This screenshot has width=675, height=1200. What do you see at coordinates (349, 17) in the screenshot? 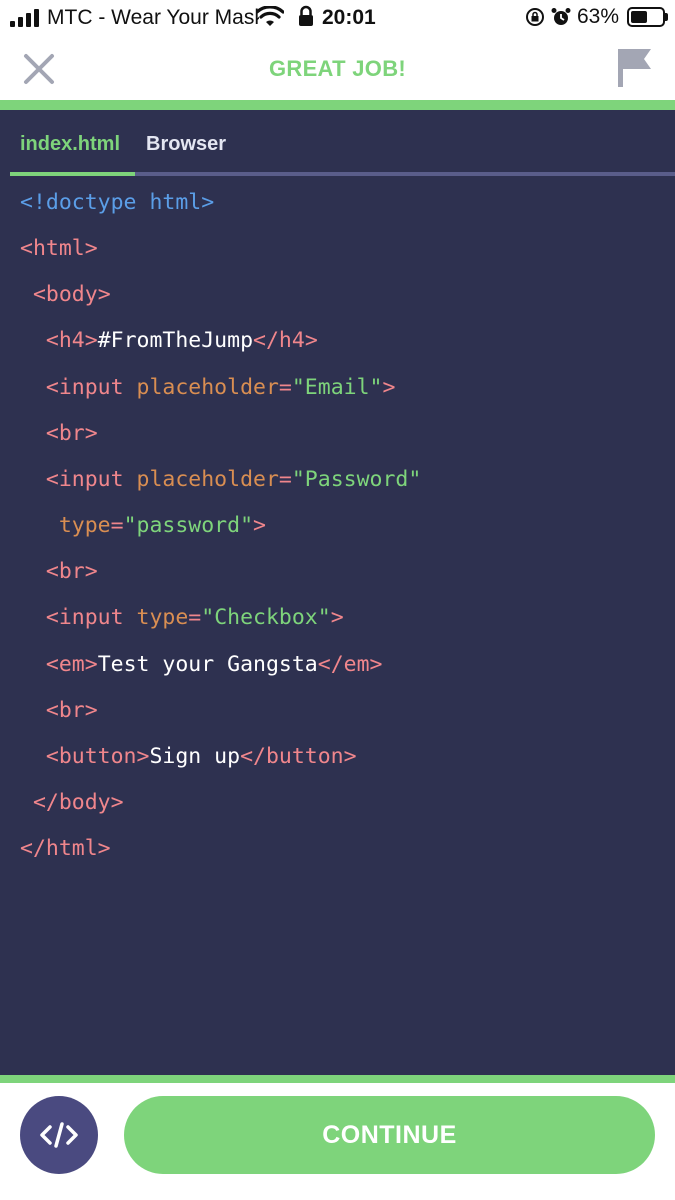
I see `clock: 20:01` at bounding box center [349, 17].